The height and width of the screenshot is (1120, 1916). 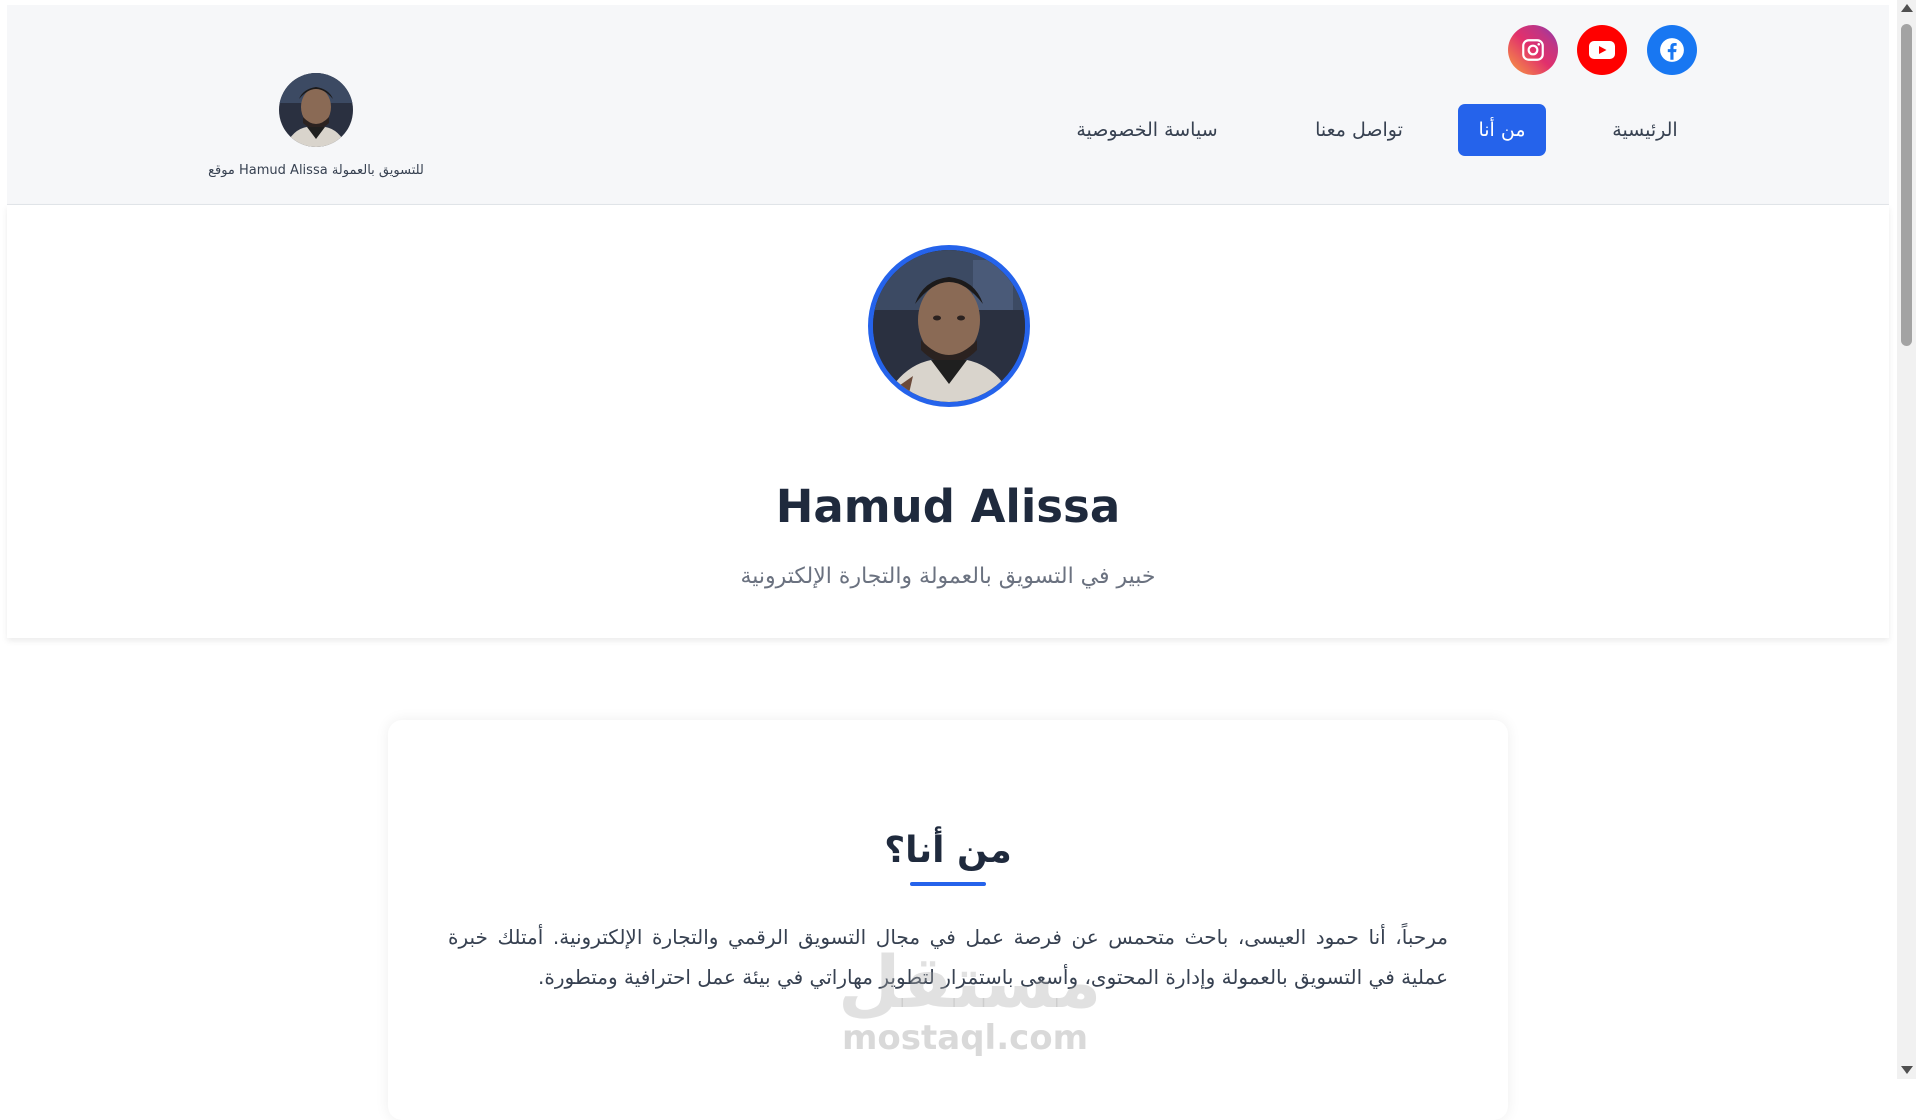 I want to click on instagram-icon, so click(x=1533, y=50).